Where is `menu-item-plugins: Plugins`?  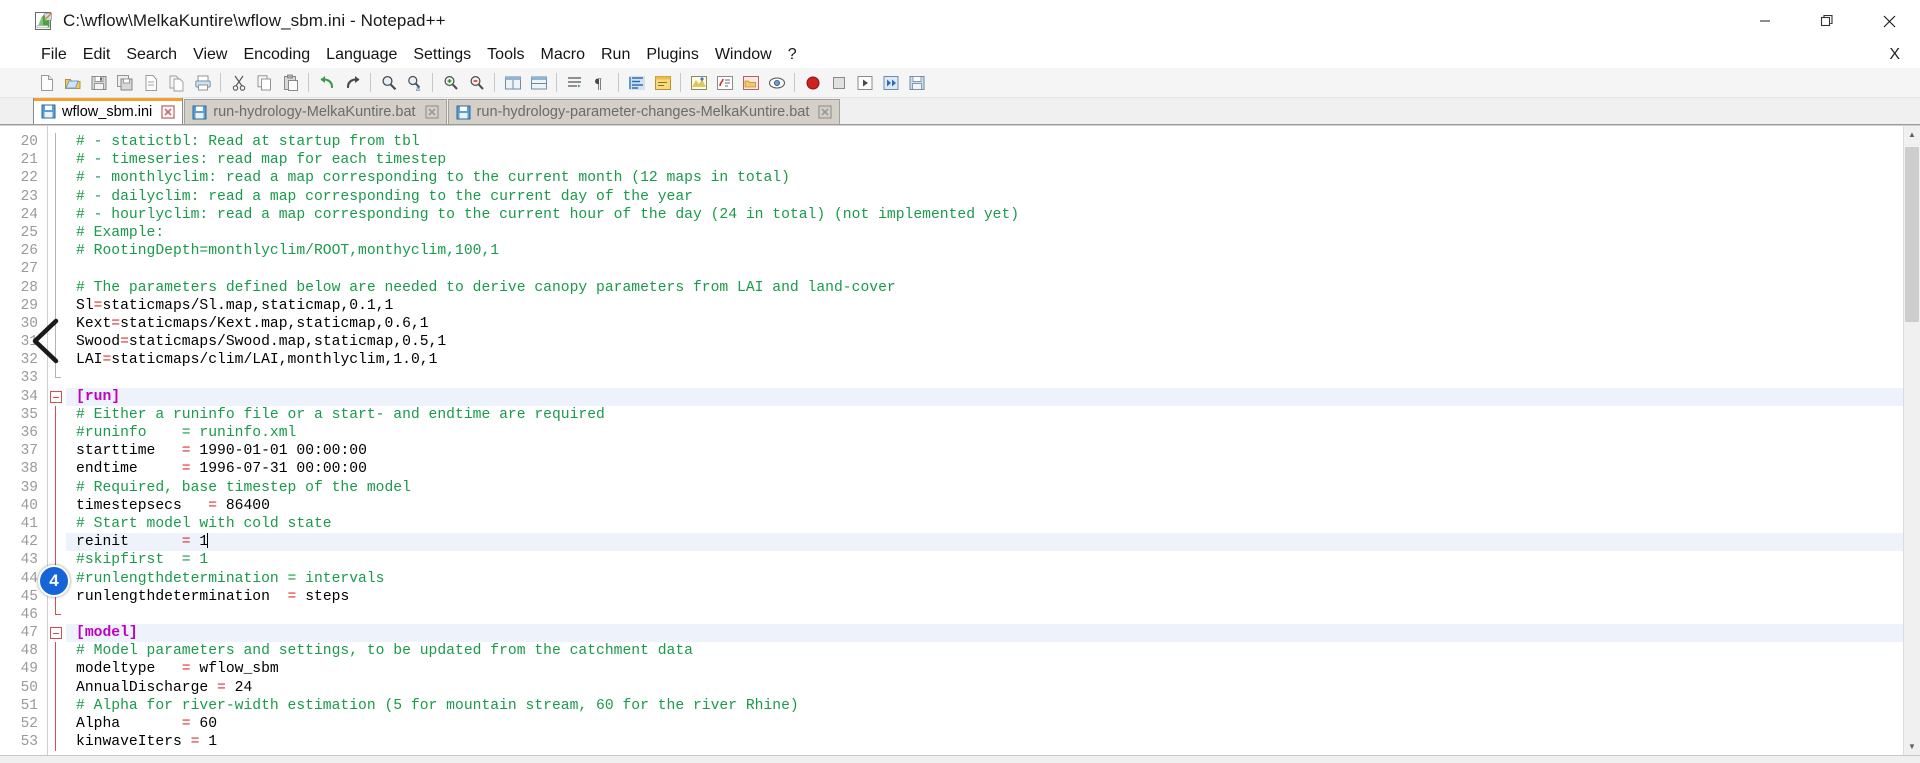
menu-item-plugins: Plugins is located at coordinates (672, 55).